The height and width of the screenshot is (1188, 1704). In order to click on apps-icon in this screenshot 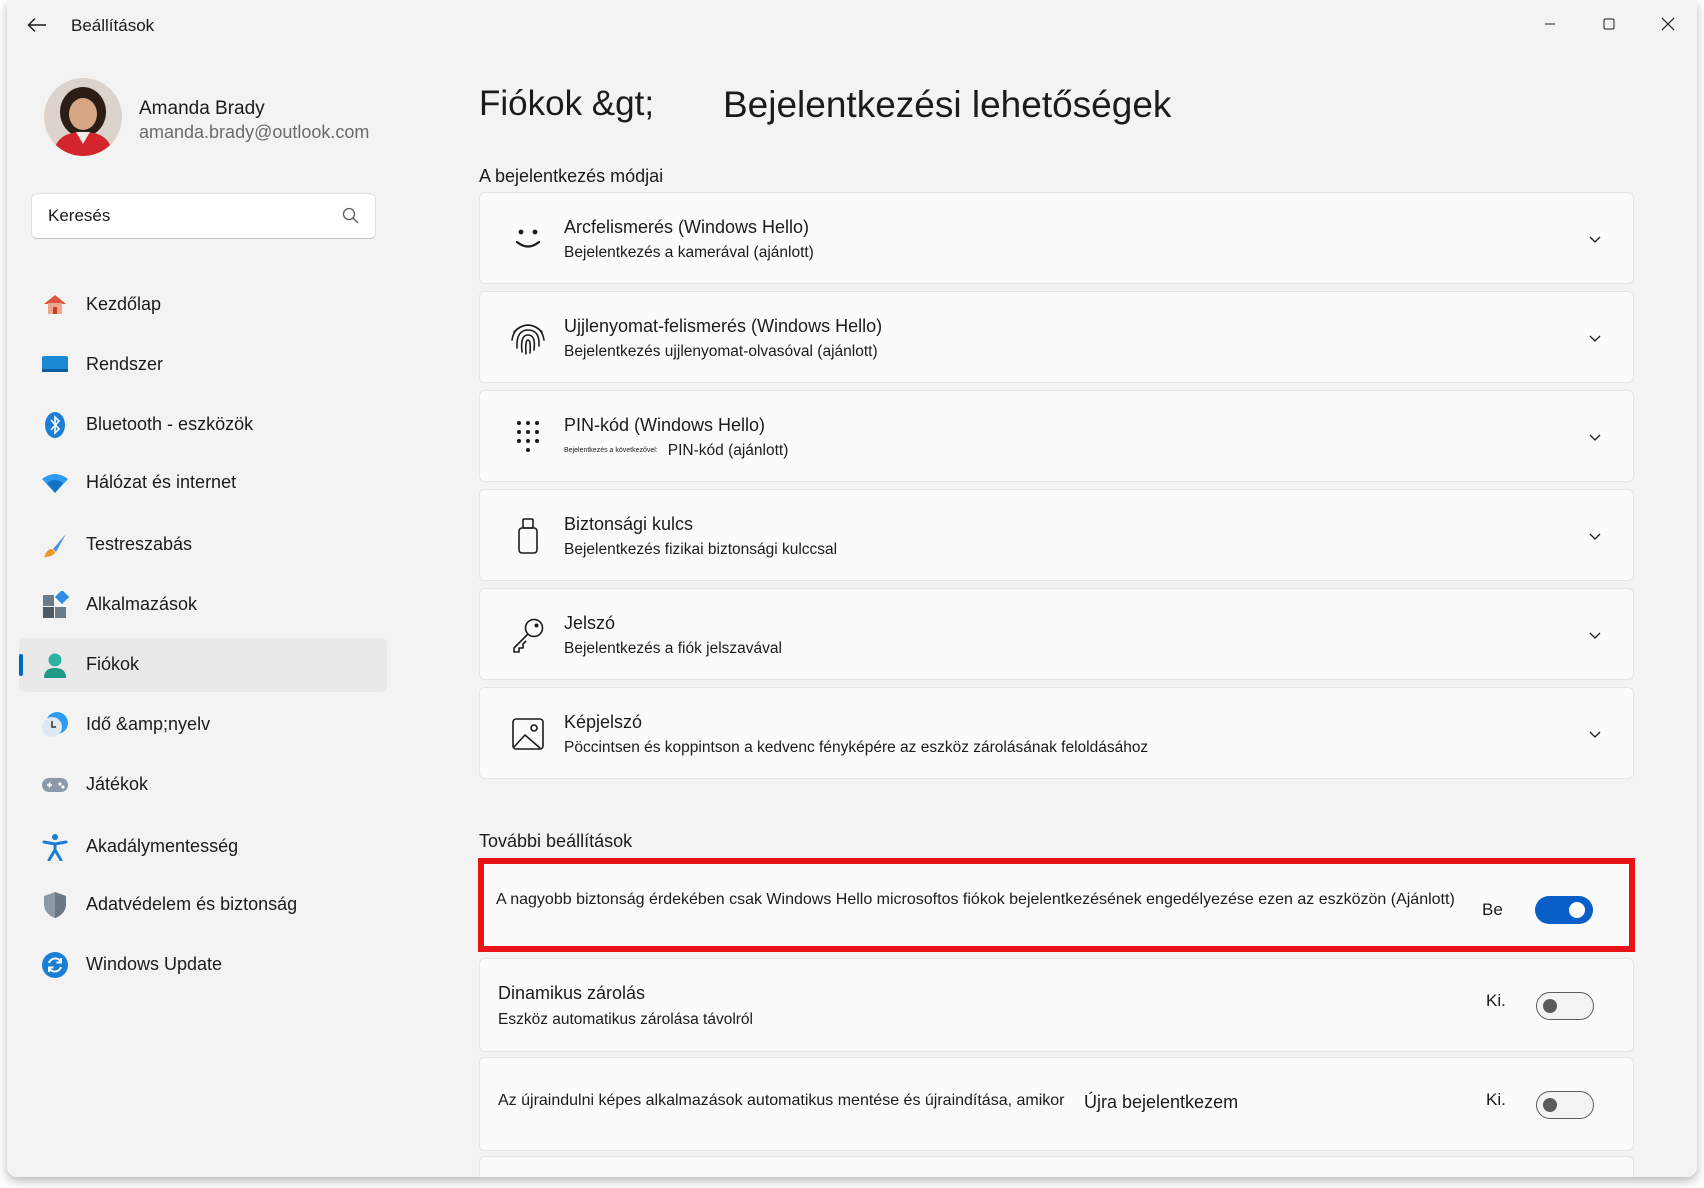, I will do `click(56, 604)`.